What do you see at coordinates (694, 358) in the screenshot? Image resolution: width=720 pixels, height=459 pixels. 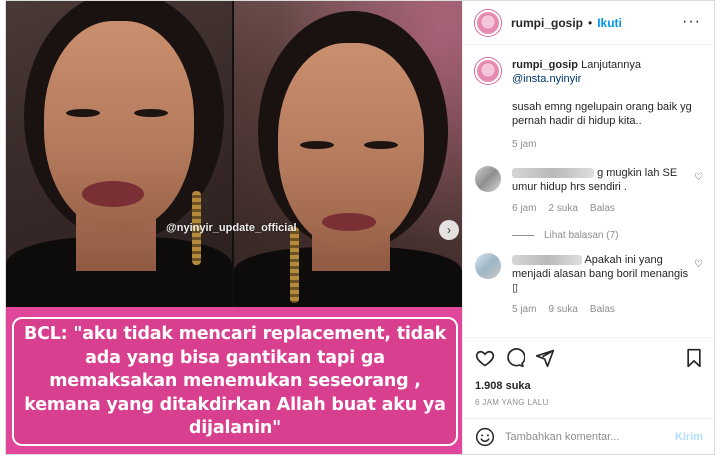 I see `bookmark-icon` at bounding box center [694, 358].